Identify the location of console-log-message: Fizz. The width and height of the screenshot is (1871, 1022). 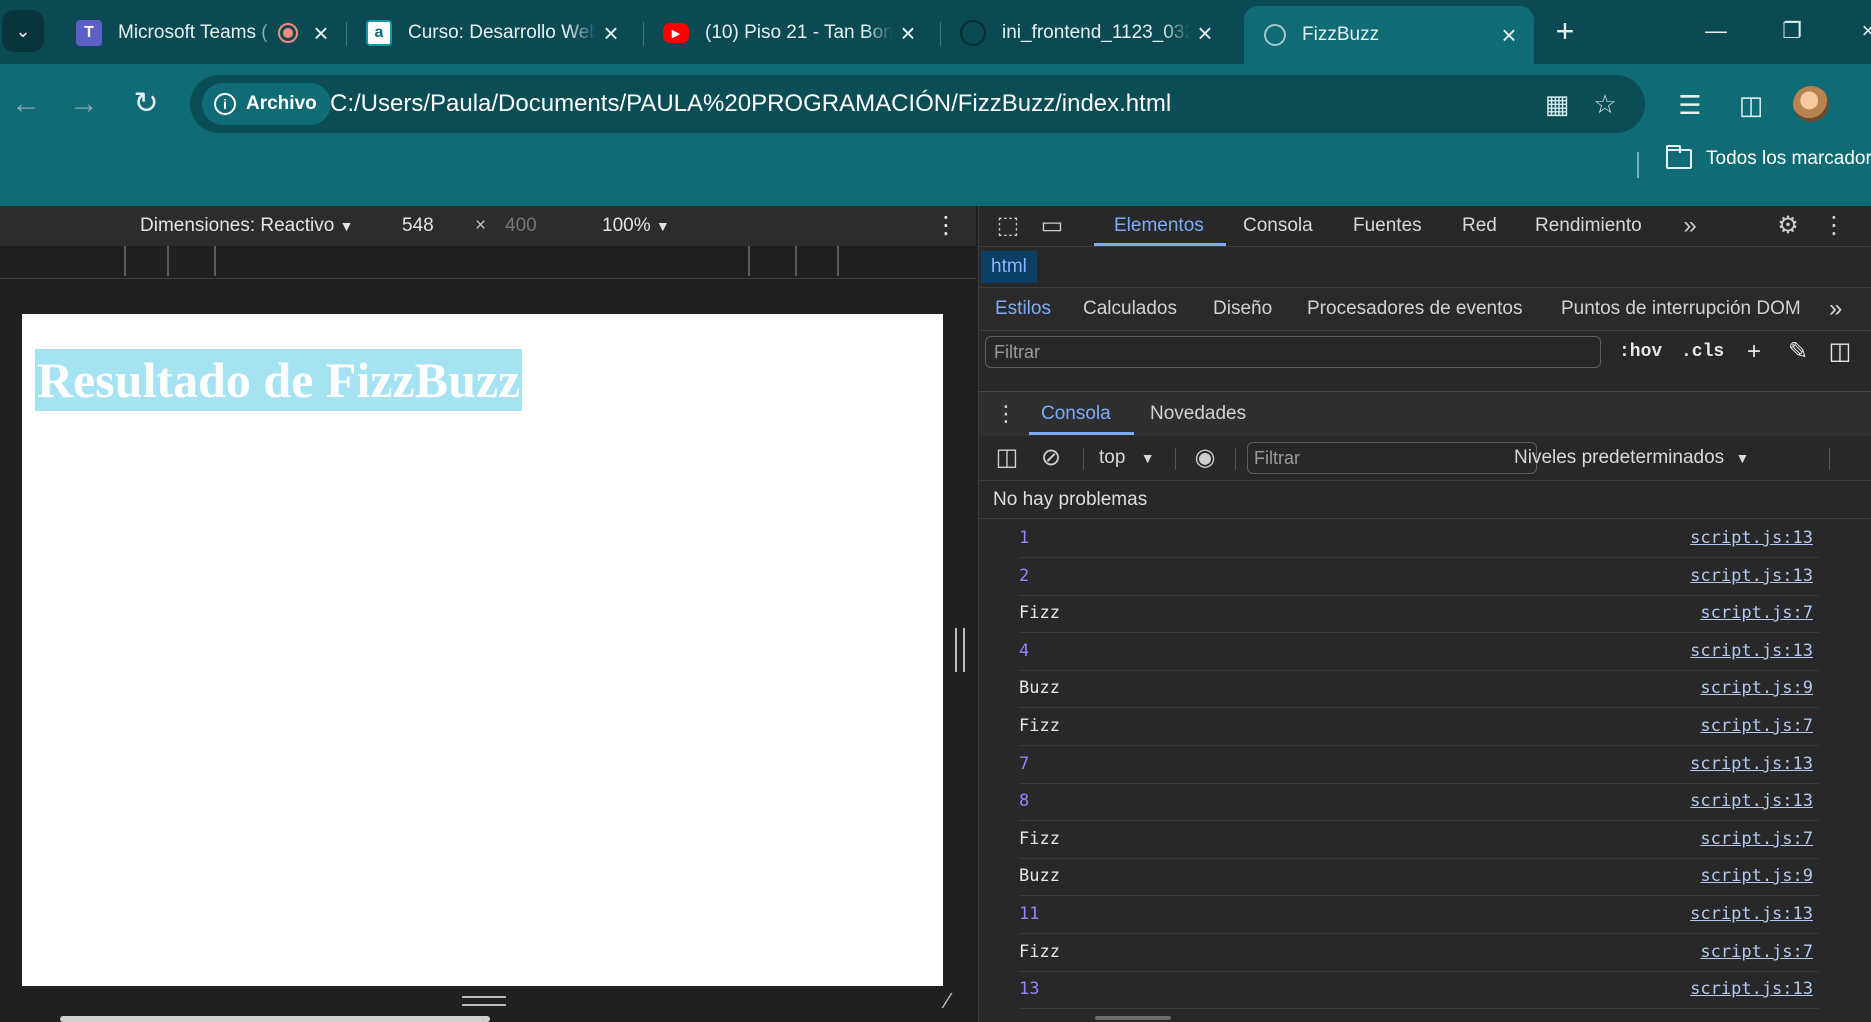
(1039, 726).